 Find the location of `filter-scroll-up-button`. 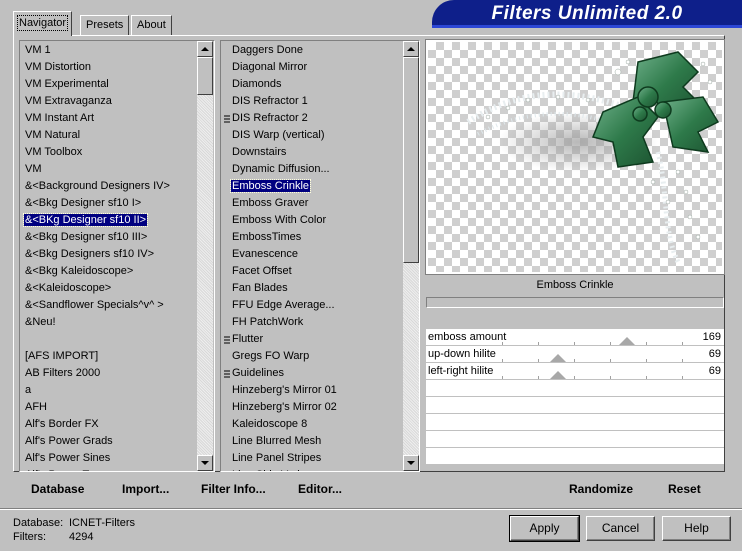

filter-scroll-up-button is located at coordinates (411, 49).